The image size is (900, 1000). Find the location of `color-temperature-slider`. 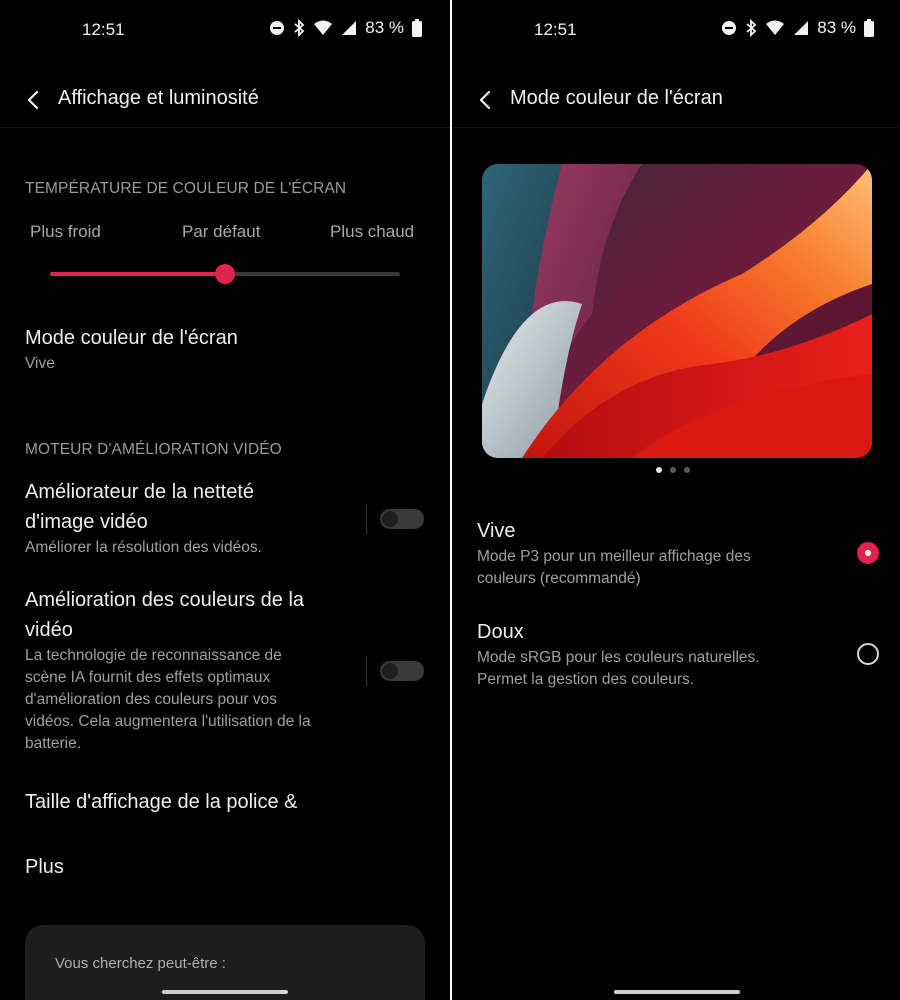

color-temperature-slider is located at coordinates (225, 274).